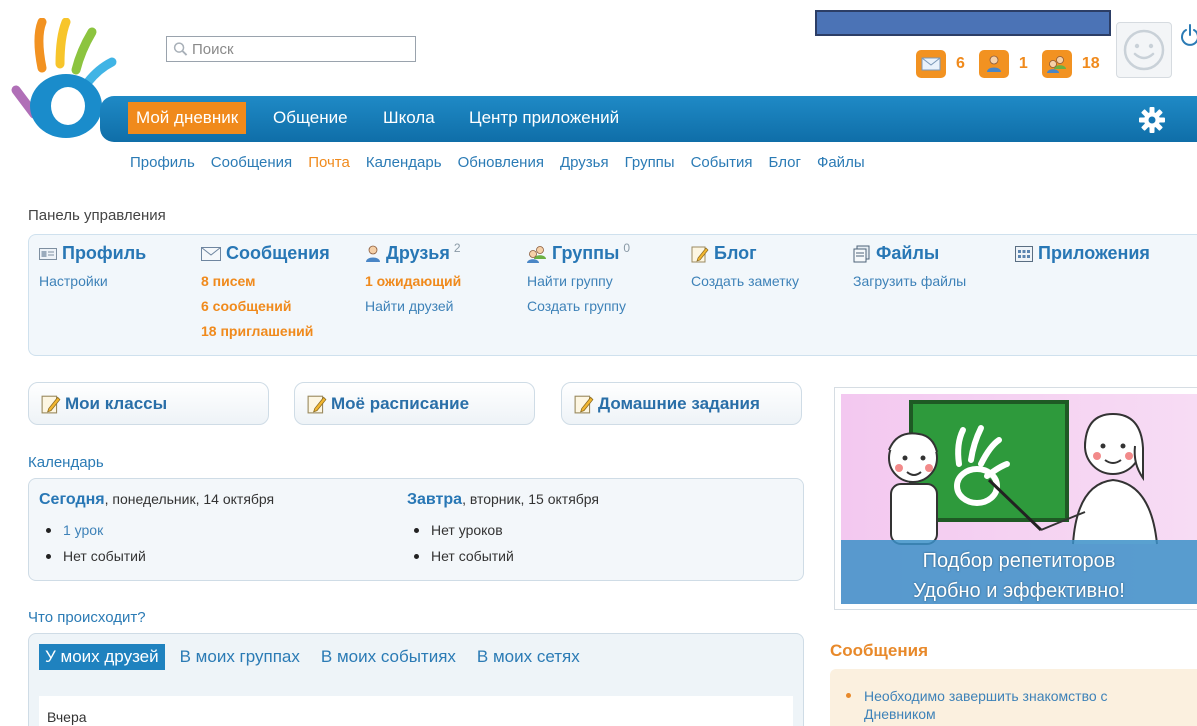 This screenshot has height=726, width=1197. I want to click on tomorrow-date: , вторник, 15 октября, so click(531, 499).